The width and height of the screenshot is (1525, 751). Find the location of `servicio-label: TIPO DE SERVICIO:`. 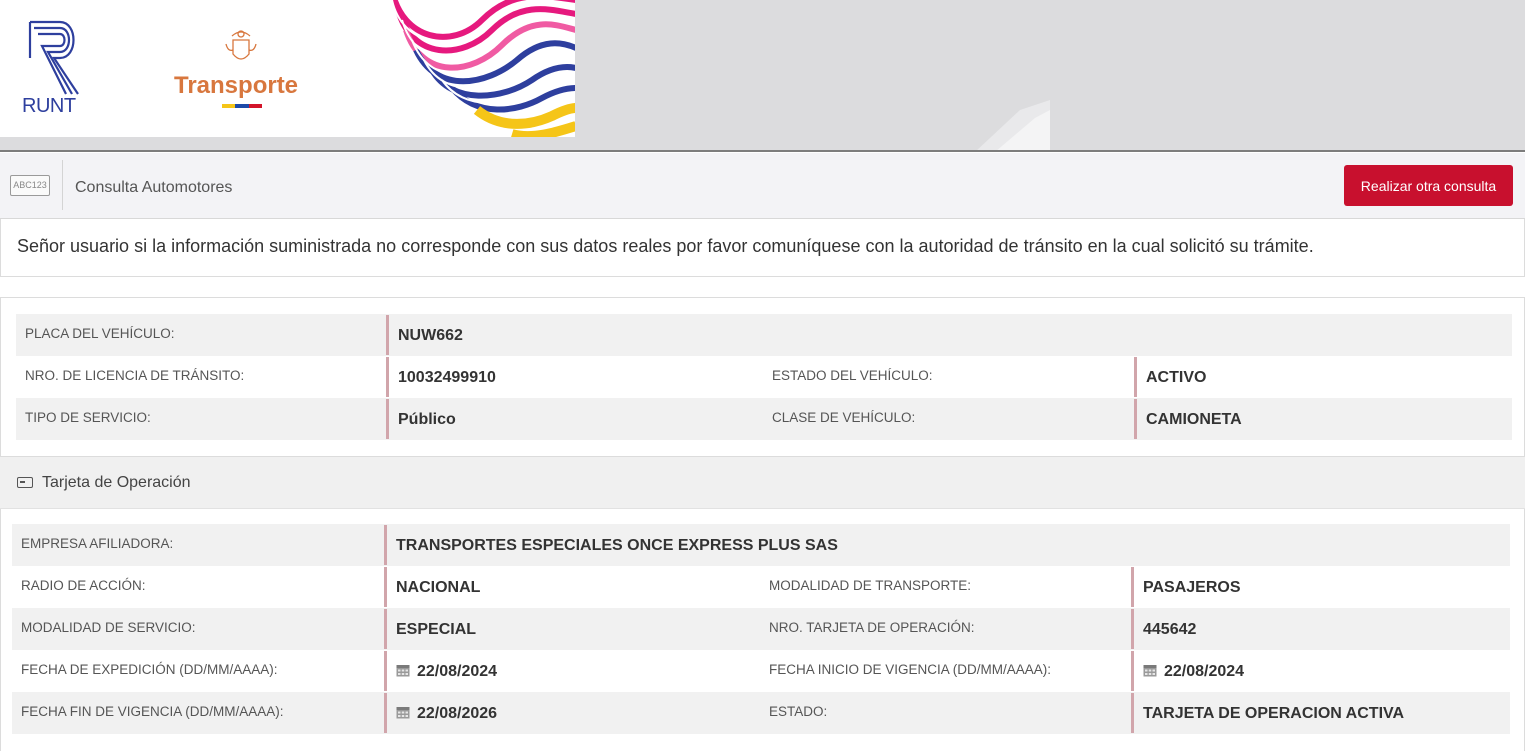

servicio-label: TIPO DE SERVICIO: is located at coordinates (88, 417).